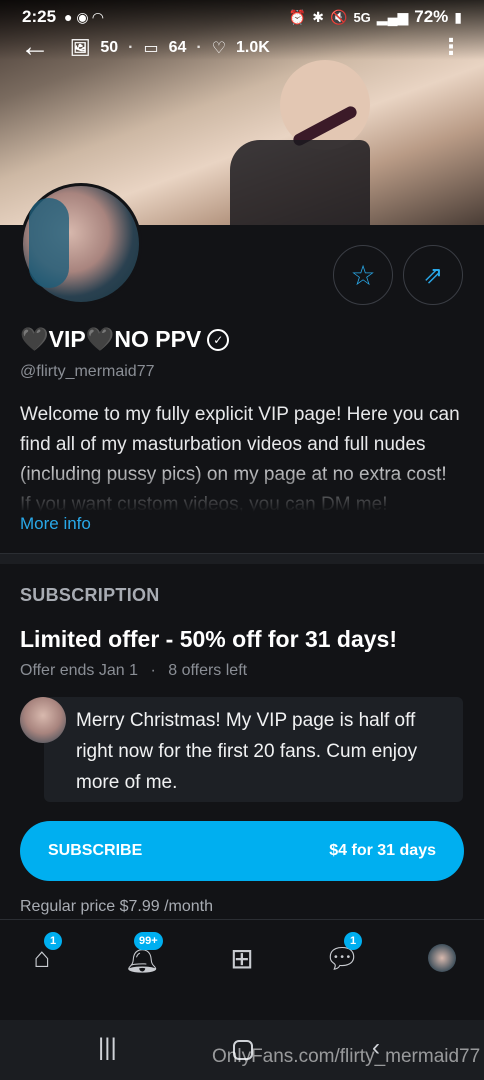 This screenshot has height=1080, width=484. What do you see at coordinates (84, 16) in the screenshot?
I see `notification-icons: ● ◉ ◠` at bounding box center [84, 16].